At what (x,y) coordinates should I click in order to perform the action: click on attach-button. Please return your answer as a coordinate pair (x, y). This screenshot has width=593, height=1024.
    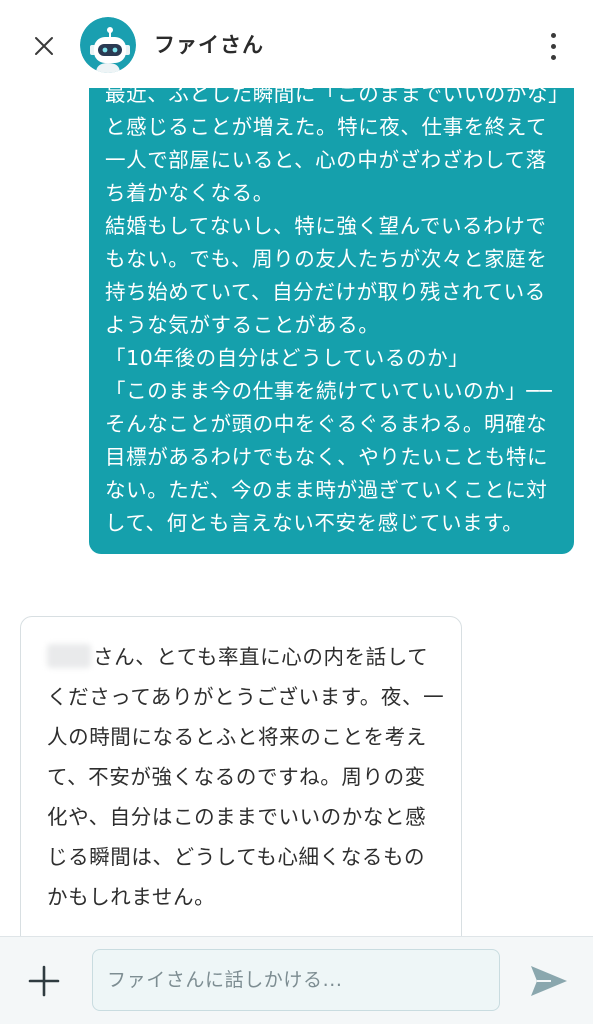
    Looking at the image, I should click on (44, 981).